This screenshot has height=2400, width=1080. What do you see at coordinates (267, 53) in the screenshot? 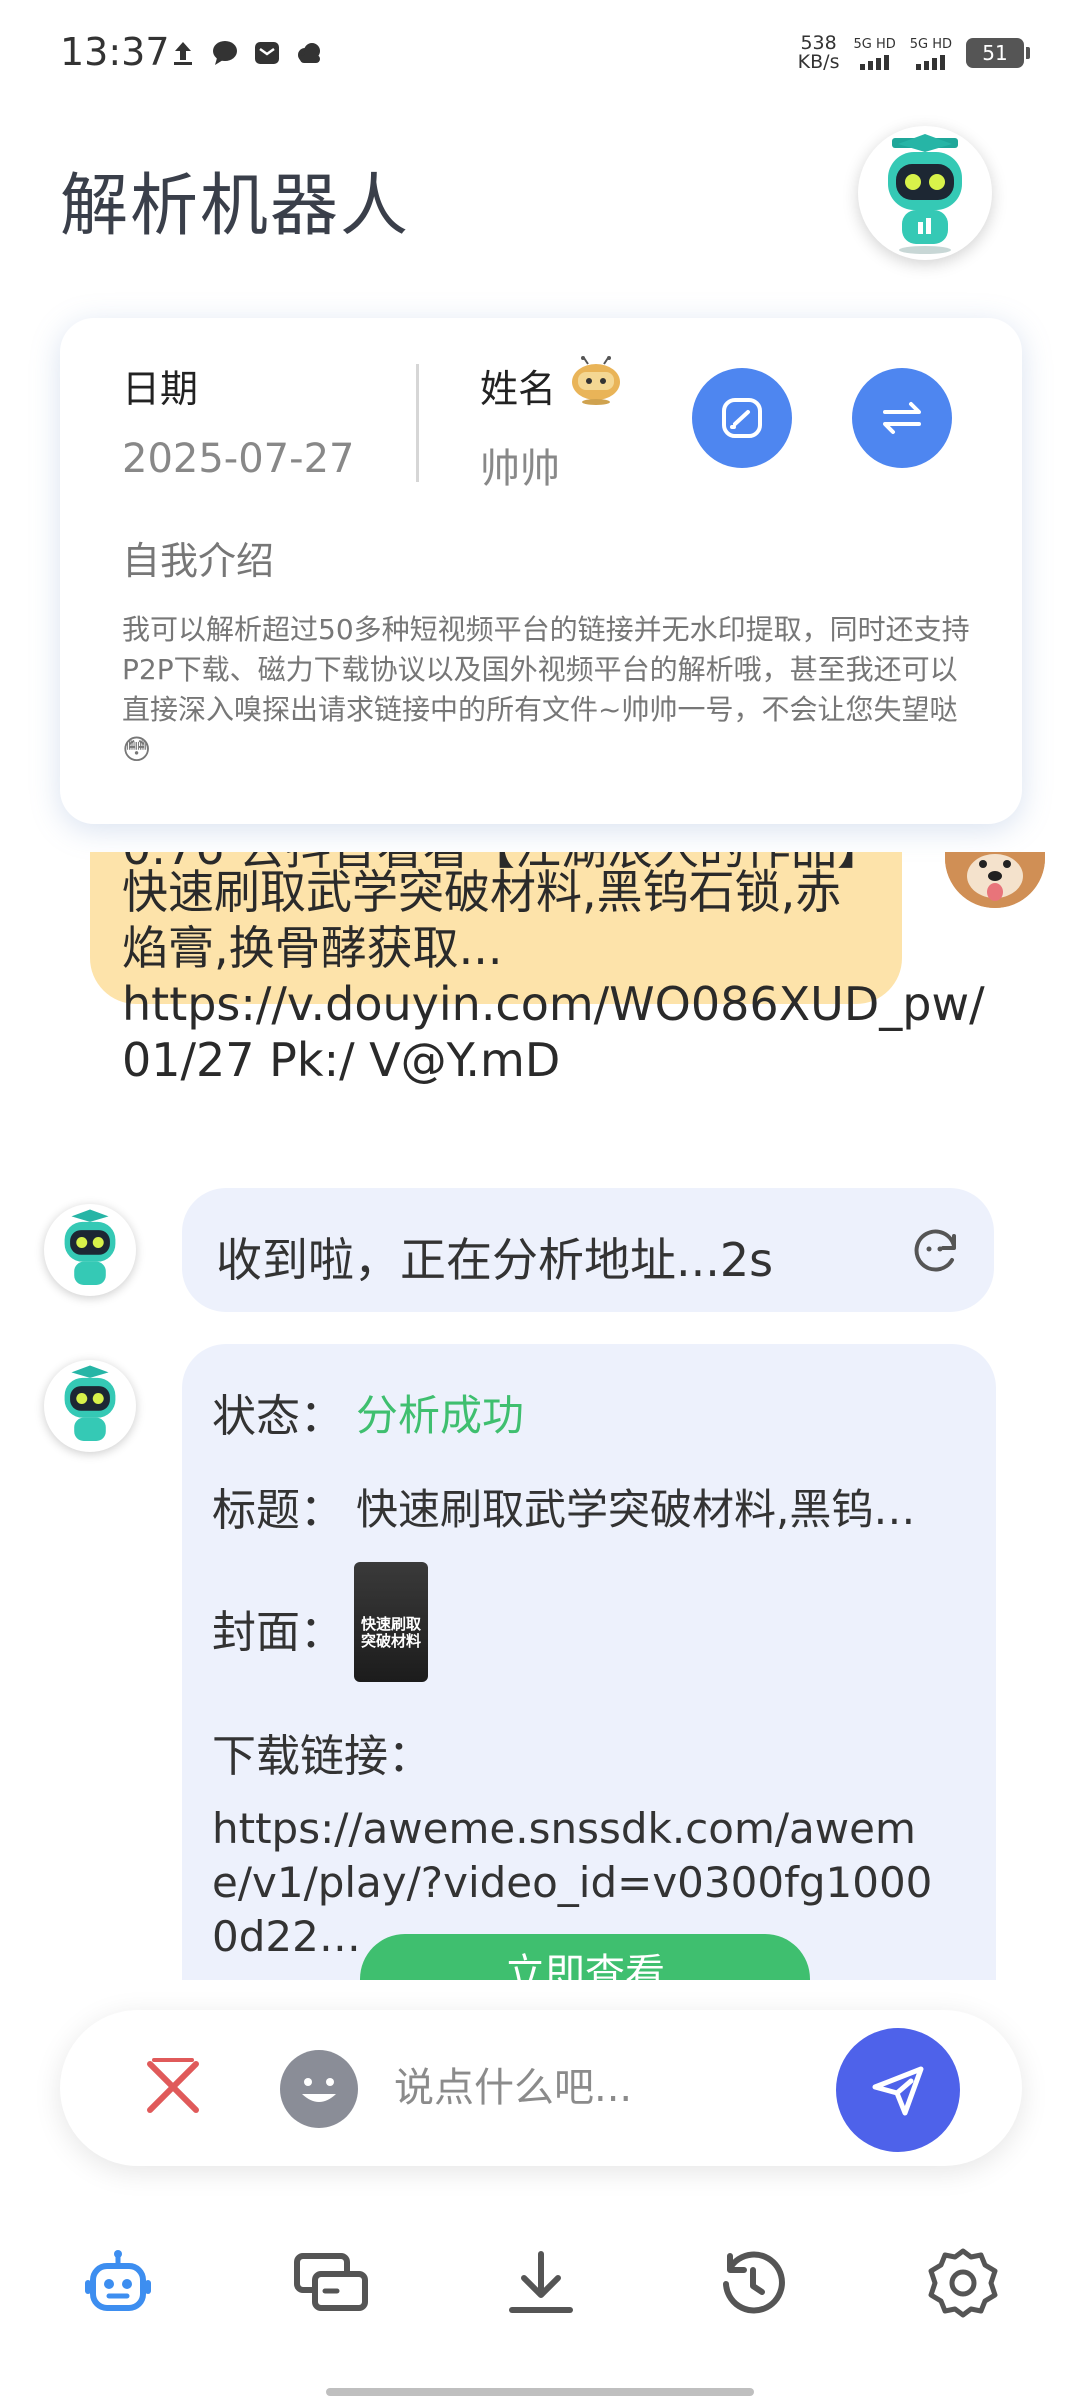
I see `mail-icon` at bounding box center [267, 53].